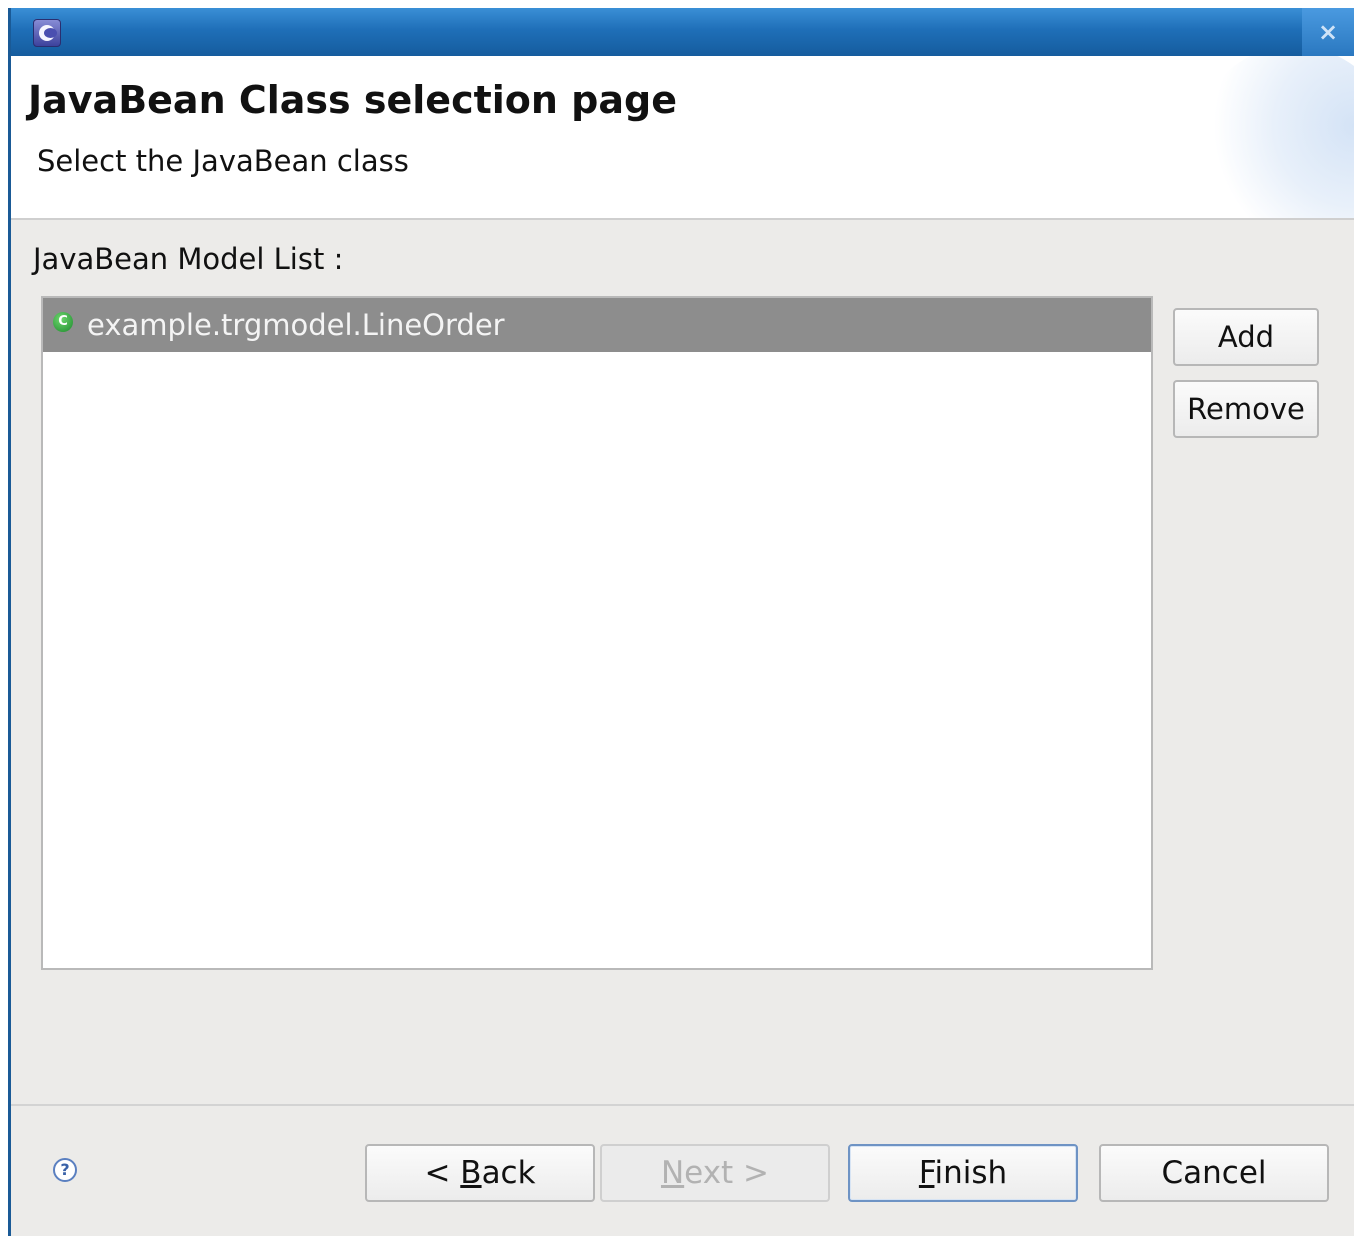  I want to click on cancel-button: Cancel, so click(1214, 1173).